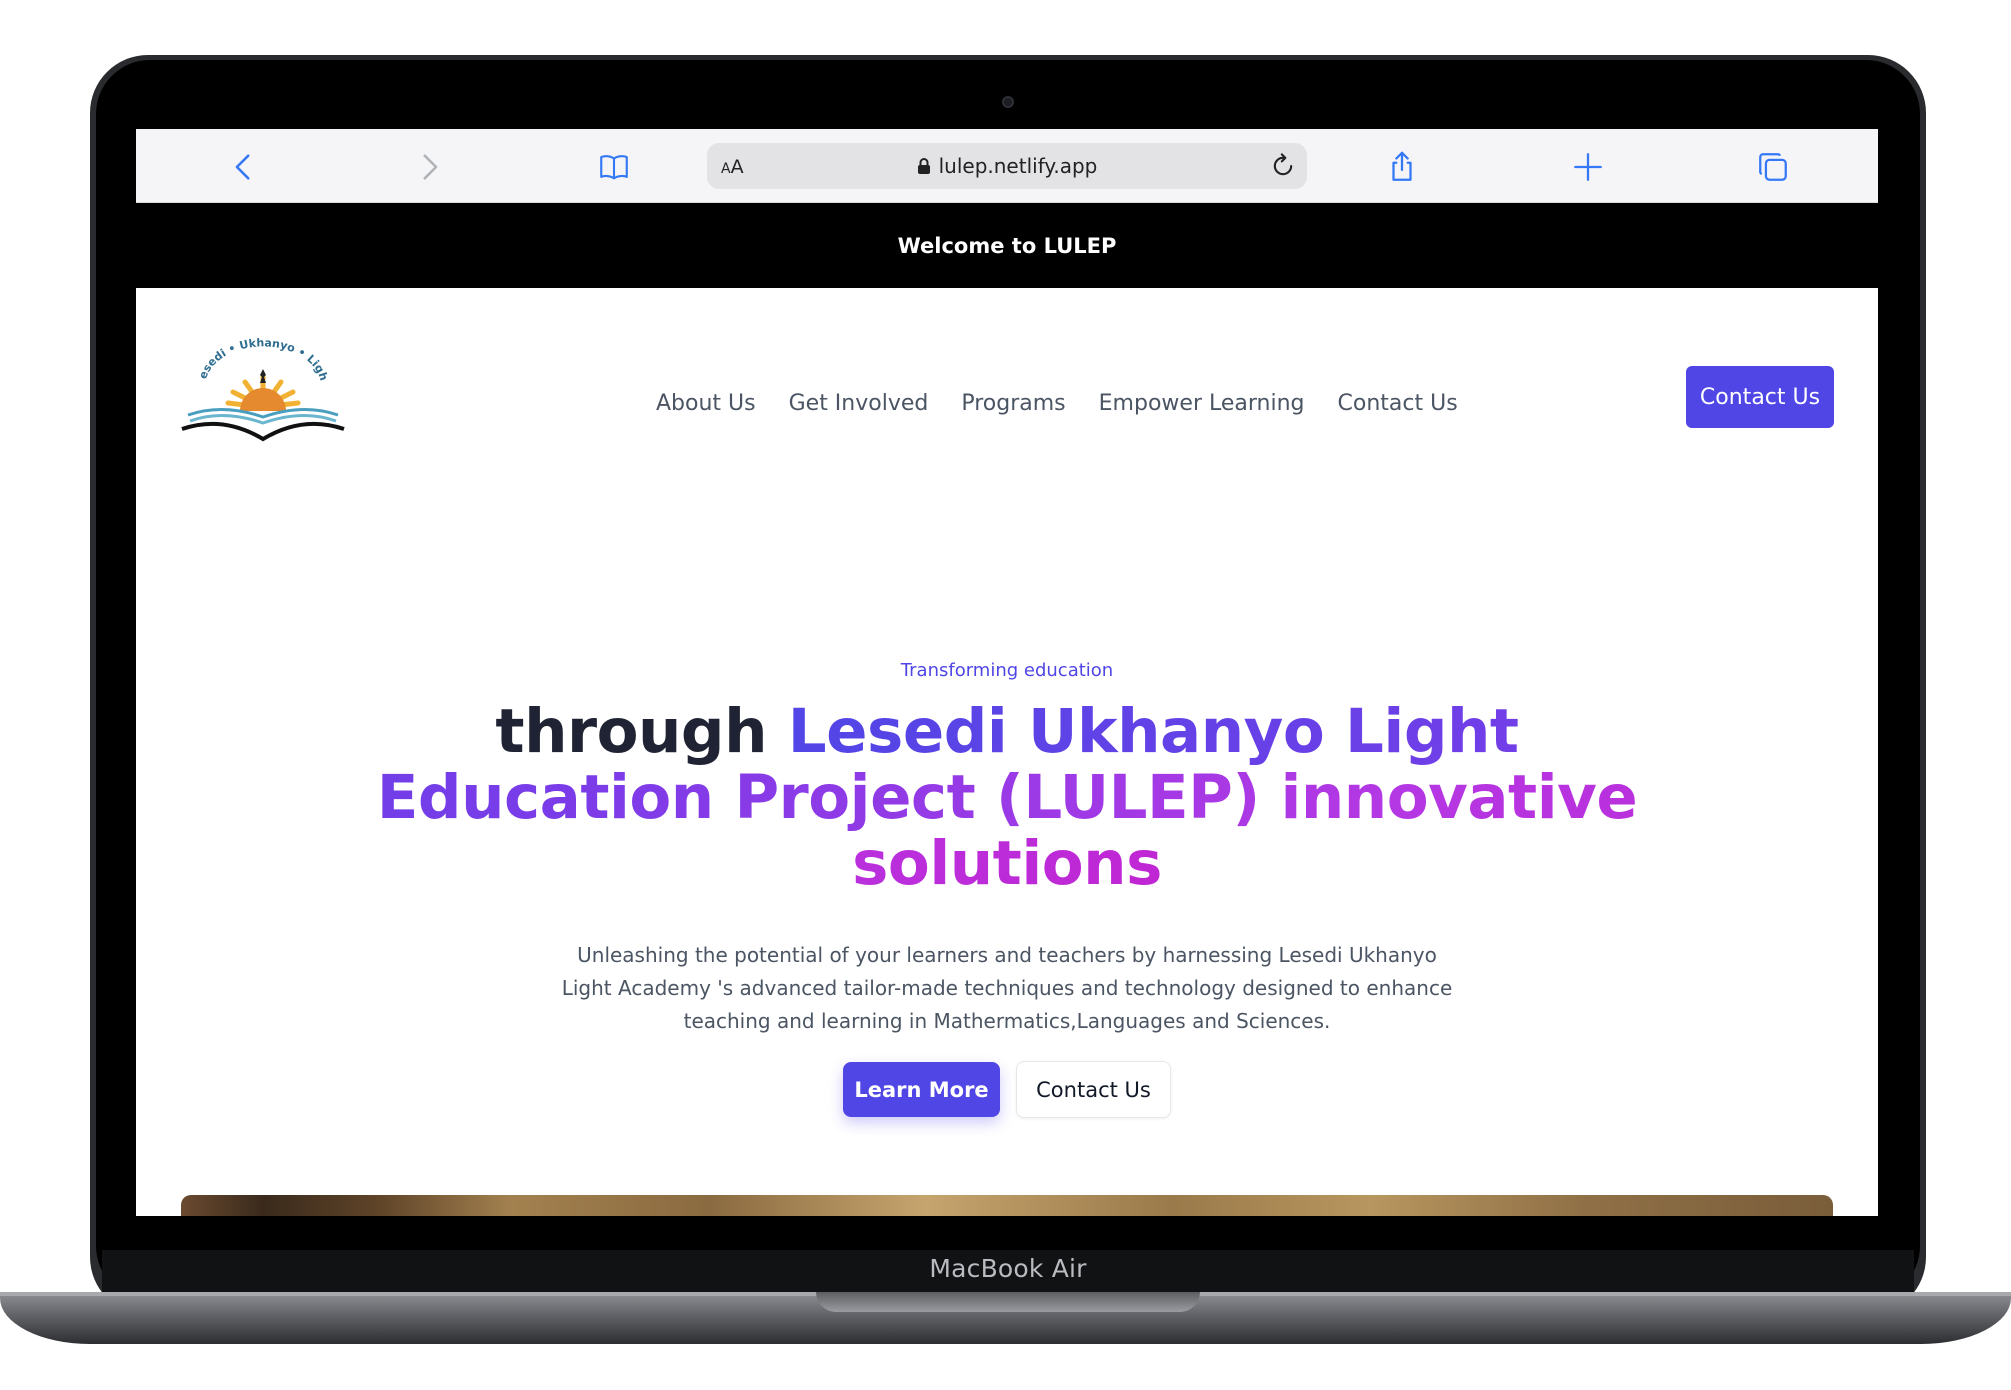  I want to click on header-contact-button: Contact Us, so click(1760, 397).